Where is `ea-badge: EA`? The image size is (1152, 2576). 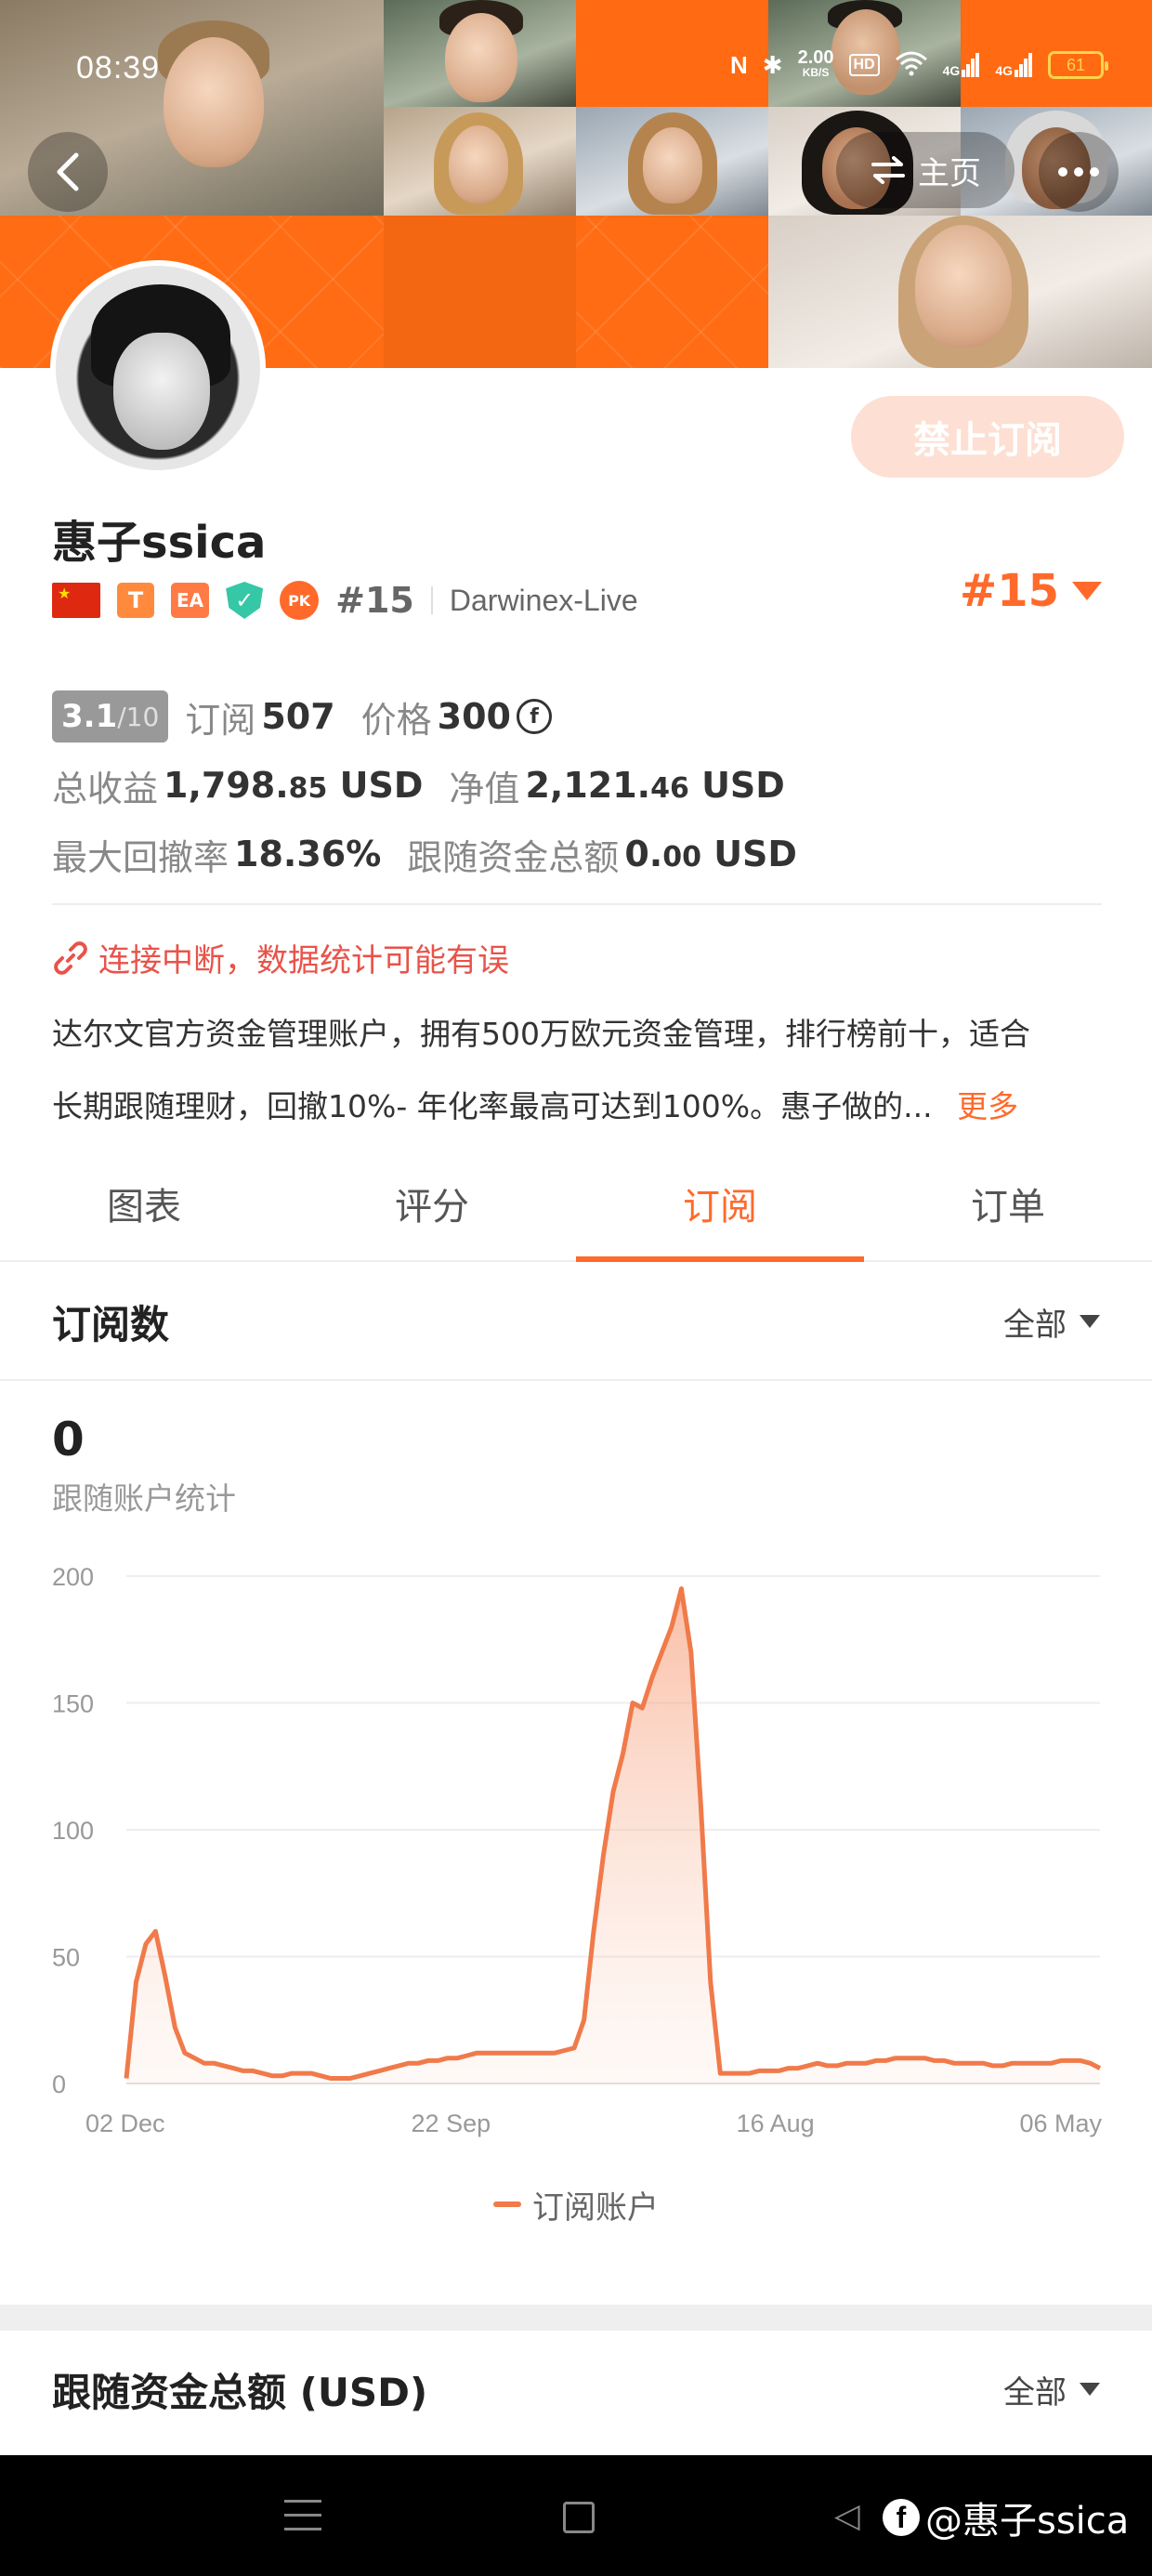
ea-badge: EA is located at coordinates (190, 600).